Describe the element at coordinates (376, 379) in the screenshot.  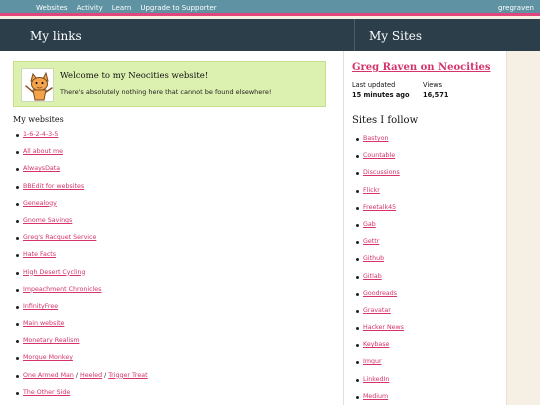
I see `followed-site-link: LinkedIn` at that location.